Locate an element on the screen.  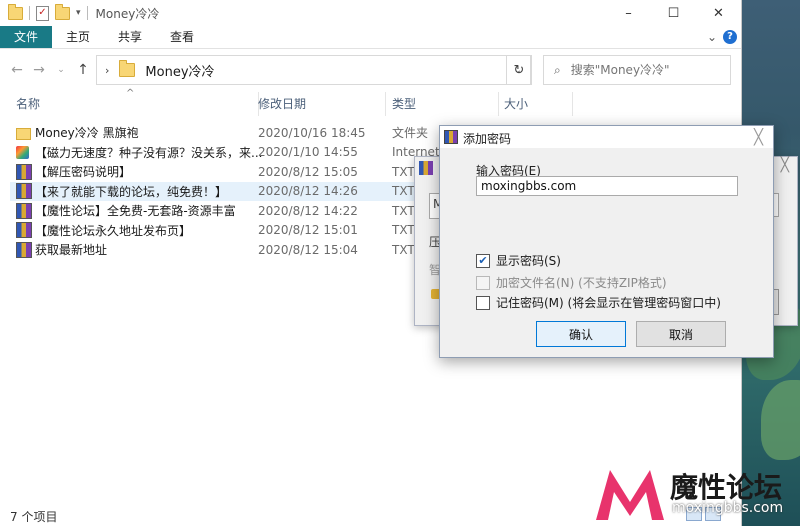
dialog-title-bar: 添加密码 ╳ is located at coordinates (606, 137).